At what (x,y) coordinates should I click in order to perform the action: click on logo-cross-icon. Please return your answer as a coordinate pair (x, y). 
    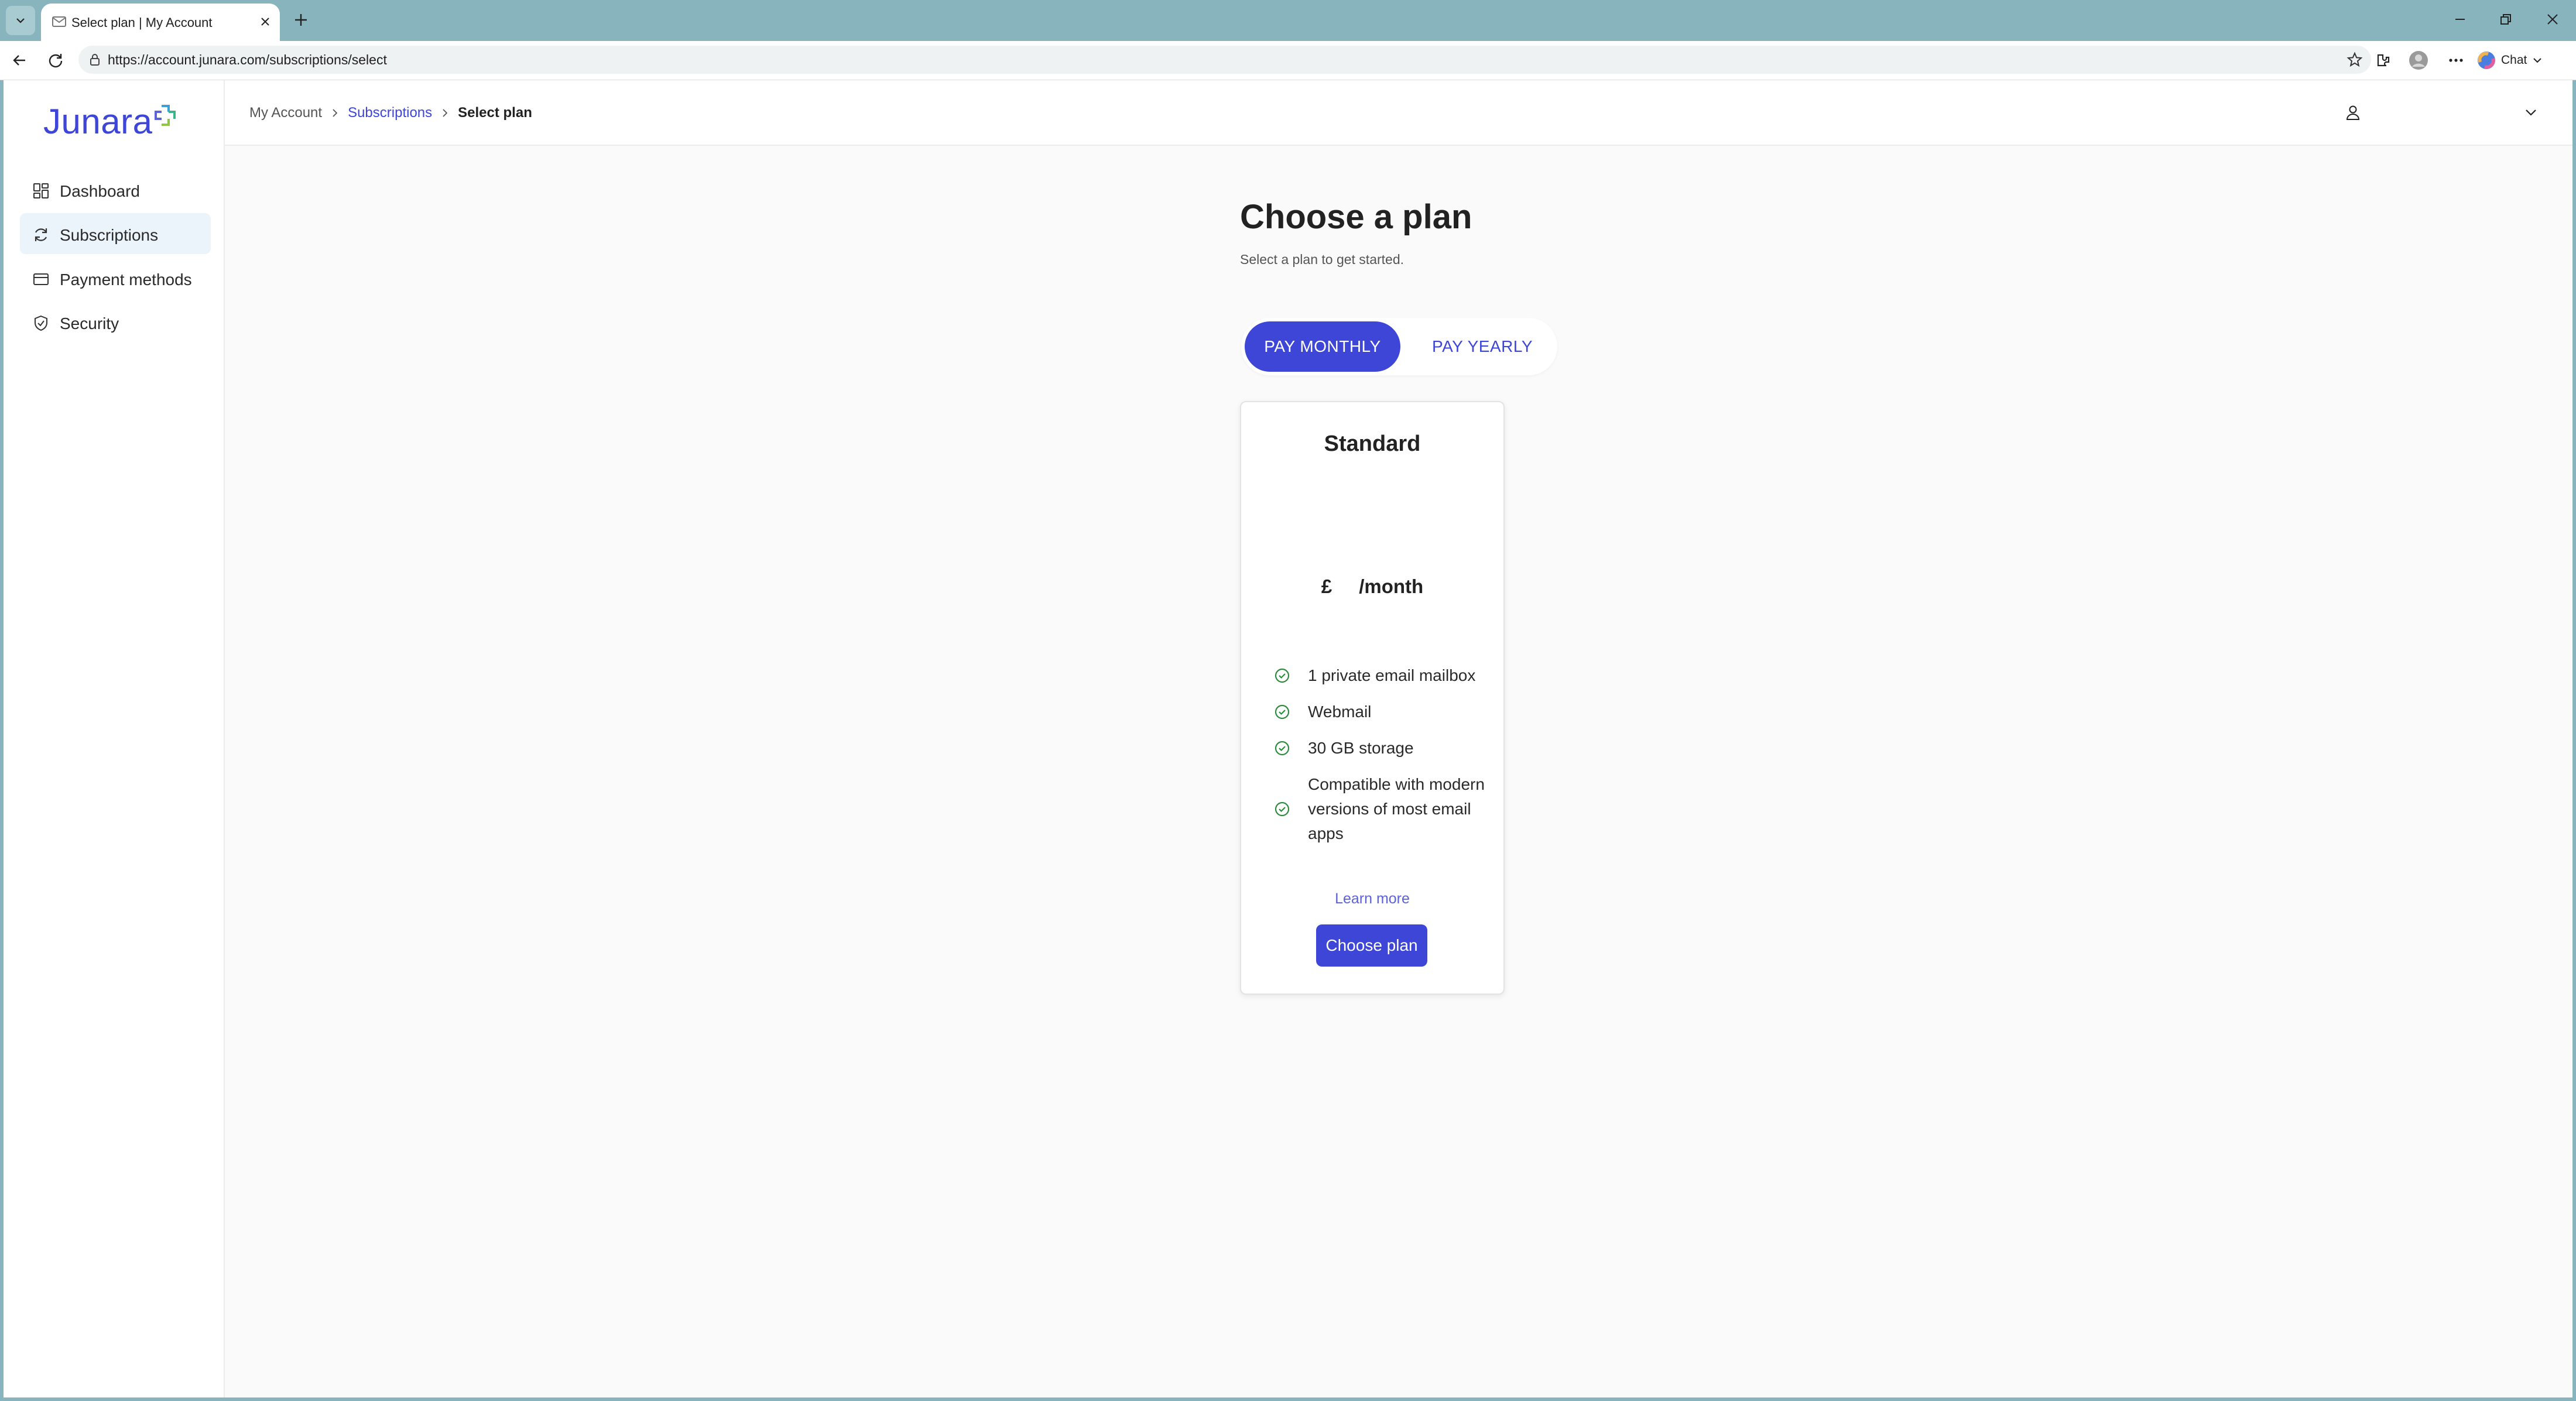
    Looking at the image, I should click on (165, 116).